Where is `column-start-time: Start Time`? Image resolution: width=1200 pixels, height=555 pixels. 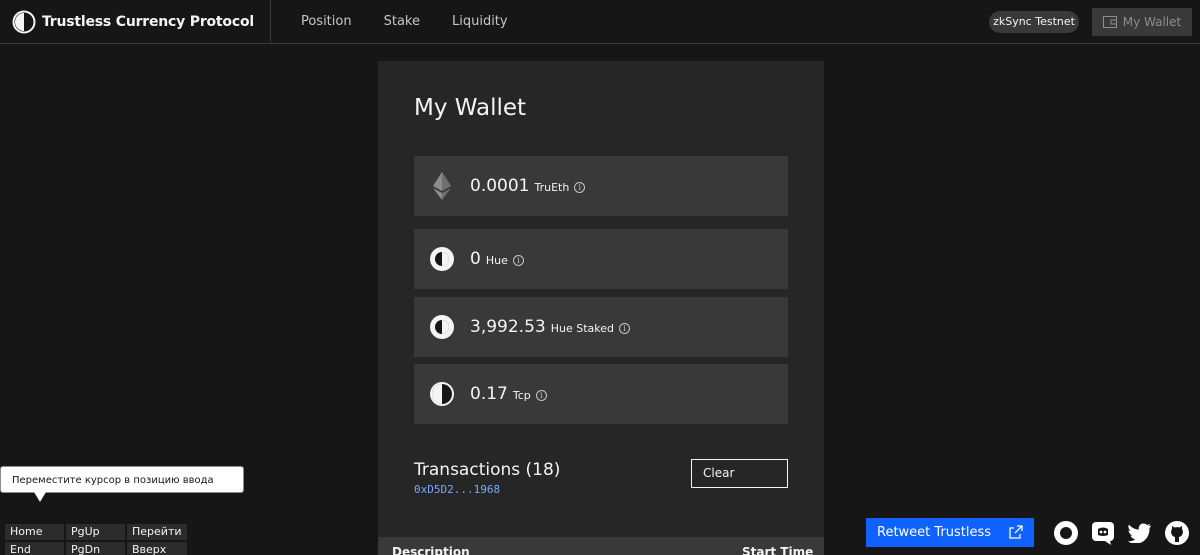
column-start-time: Start Time is located at coordinates (777, 550).